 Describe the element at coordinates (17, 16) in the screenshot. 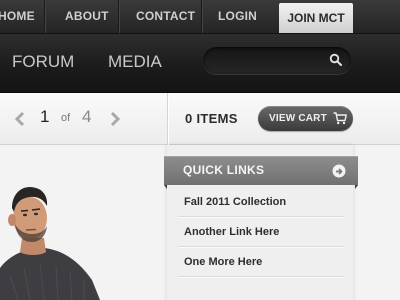

I see `nav-link-home: HOME` at that location.